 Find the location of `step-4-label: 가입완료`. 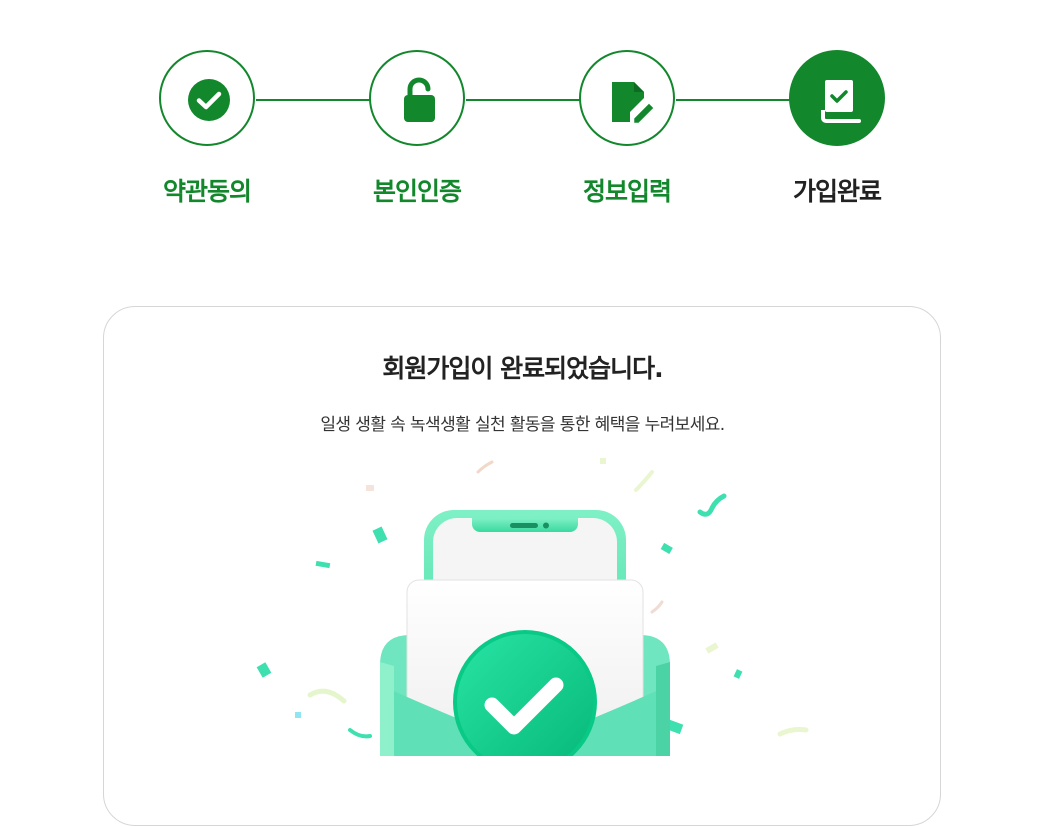

step-4-label: 가입완료 is located at coordinates (837, 191).